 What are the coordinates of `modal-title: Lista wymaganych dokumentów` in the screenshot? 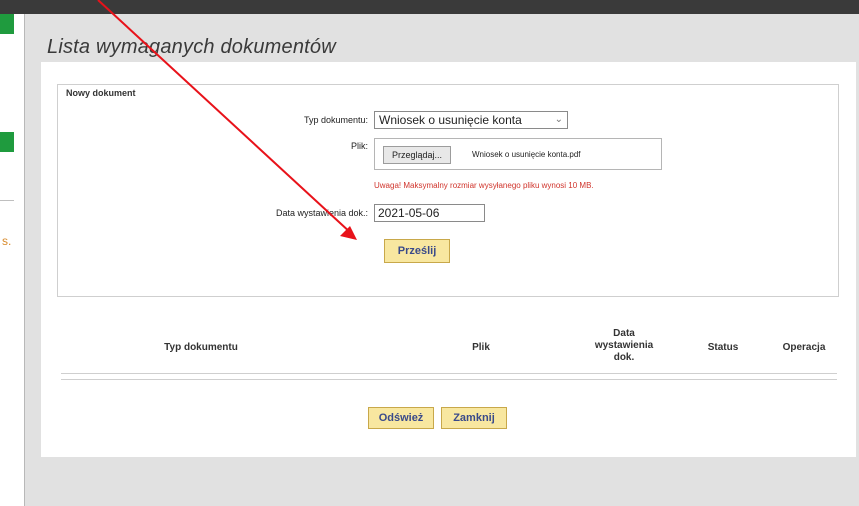 It's located at (191, 47).